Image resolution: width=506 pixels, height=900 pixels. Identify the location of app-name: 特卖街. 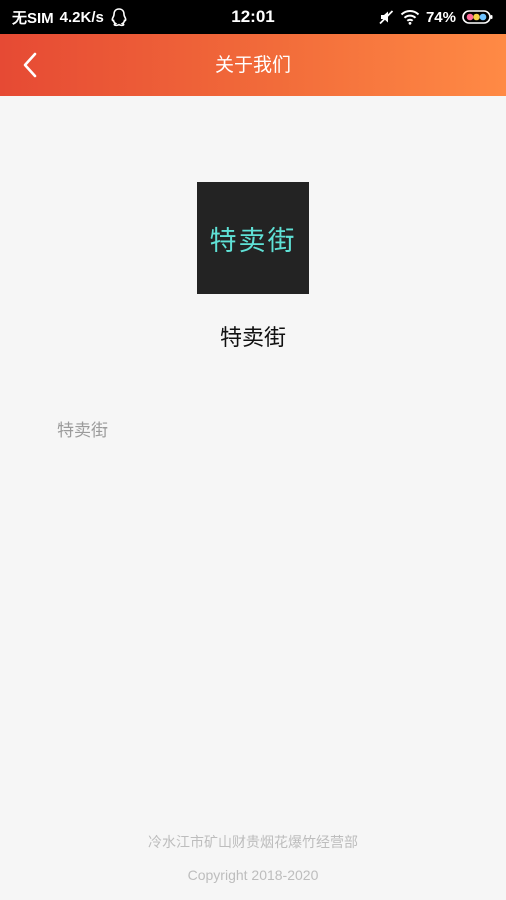
(252, 338).